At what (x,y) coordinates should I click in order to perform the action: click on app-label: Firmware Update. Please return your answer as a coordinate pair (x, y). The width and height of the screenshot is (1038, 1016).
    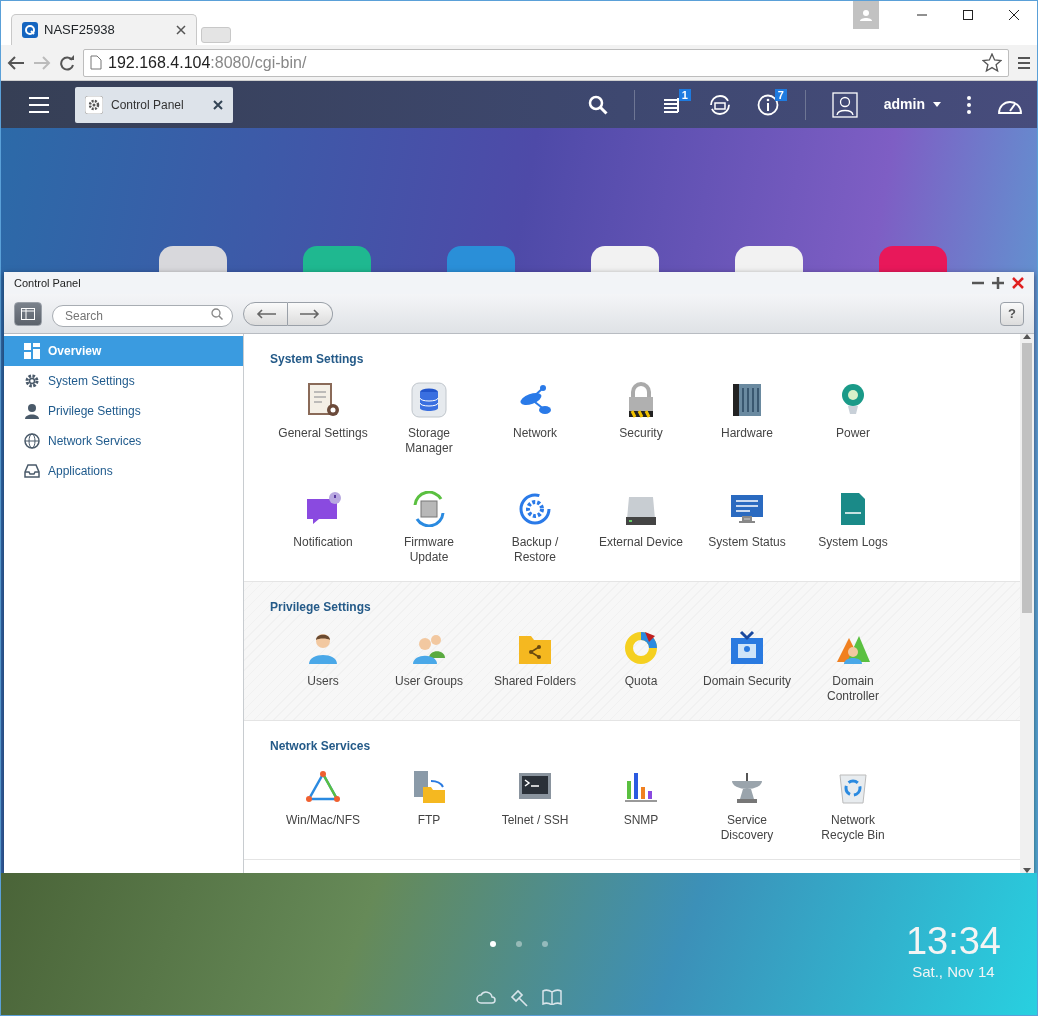
    Looking at the image, I should click on (429, 550).